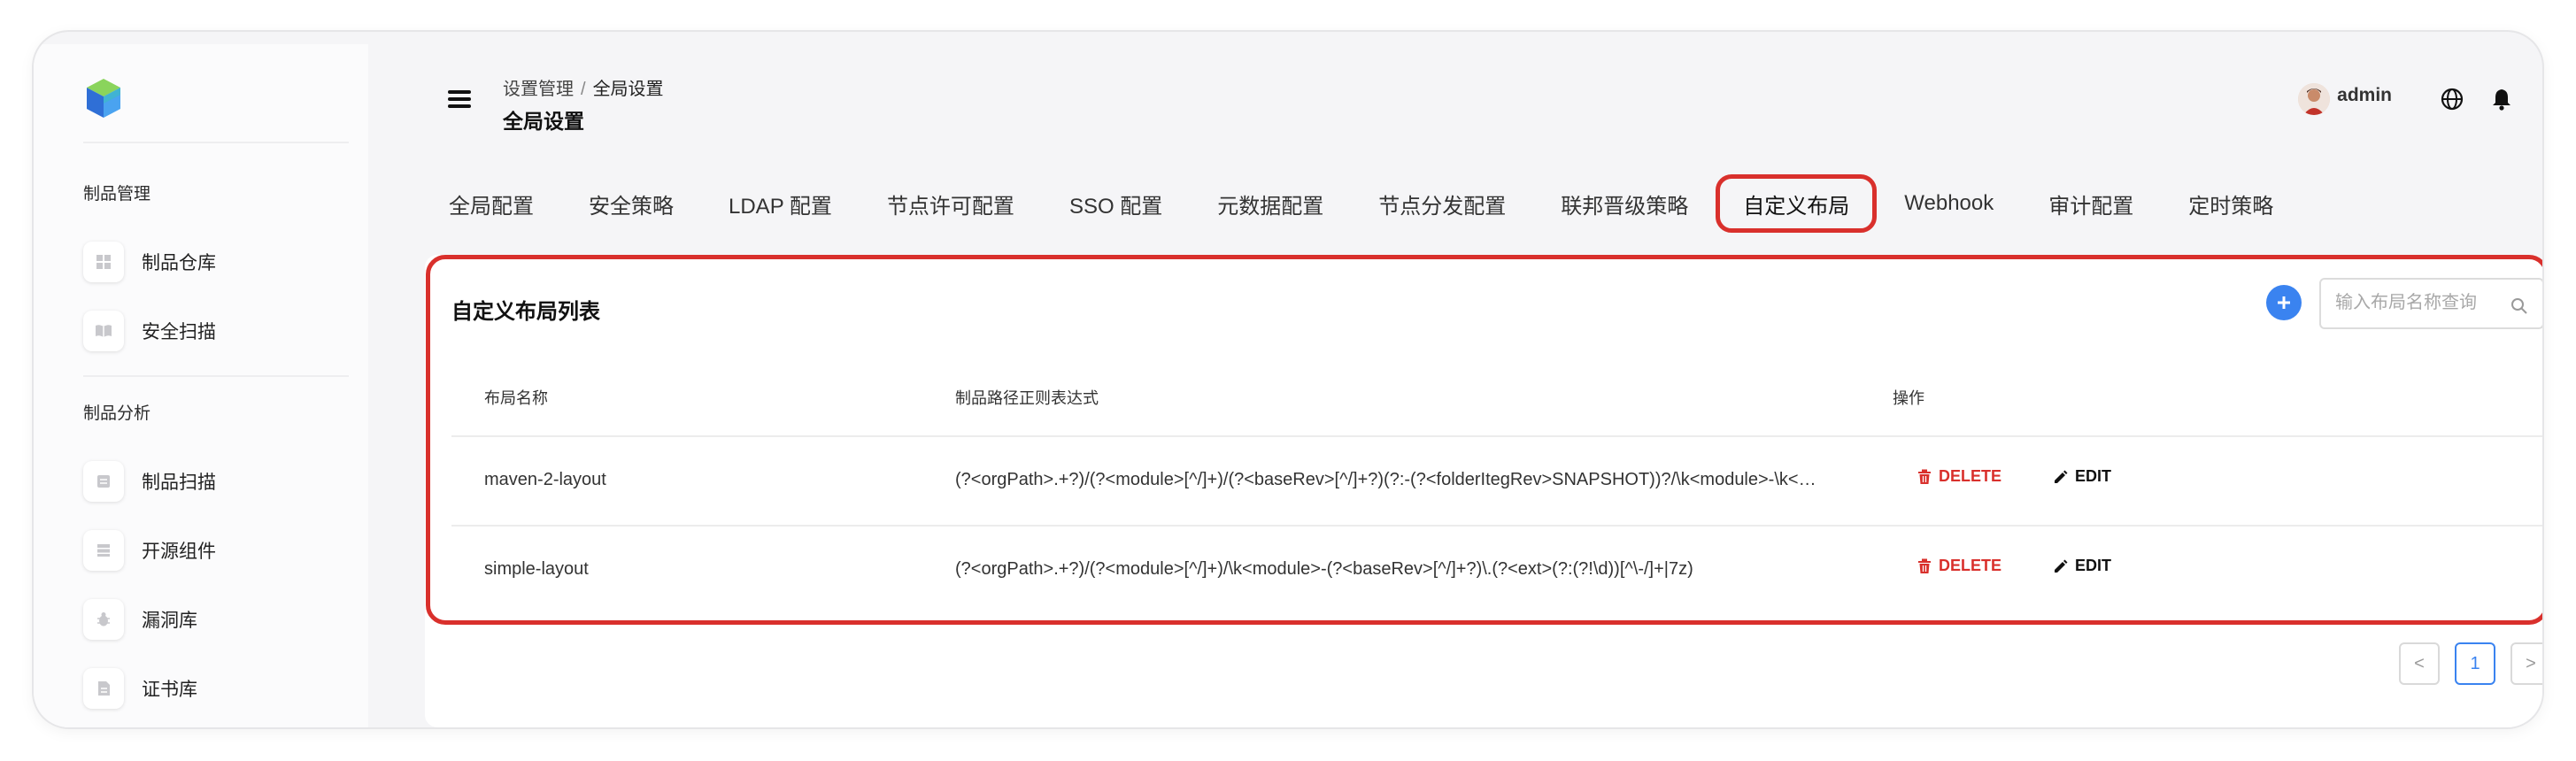  Describe the element at coordinates (179, 552) in the screenshot. I see `sidebar-item-label: 开源组件` at that location.